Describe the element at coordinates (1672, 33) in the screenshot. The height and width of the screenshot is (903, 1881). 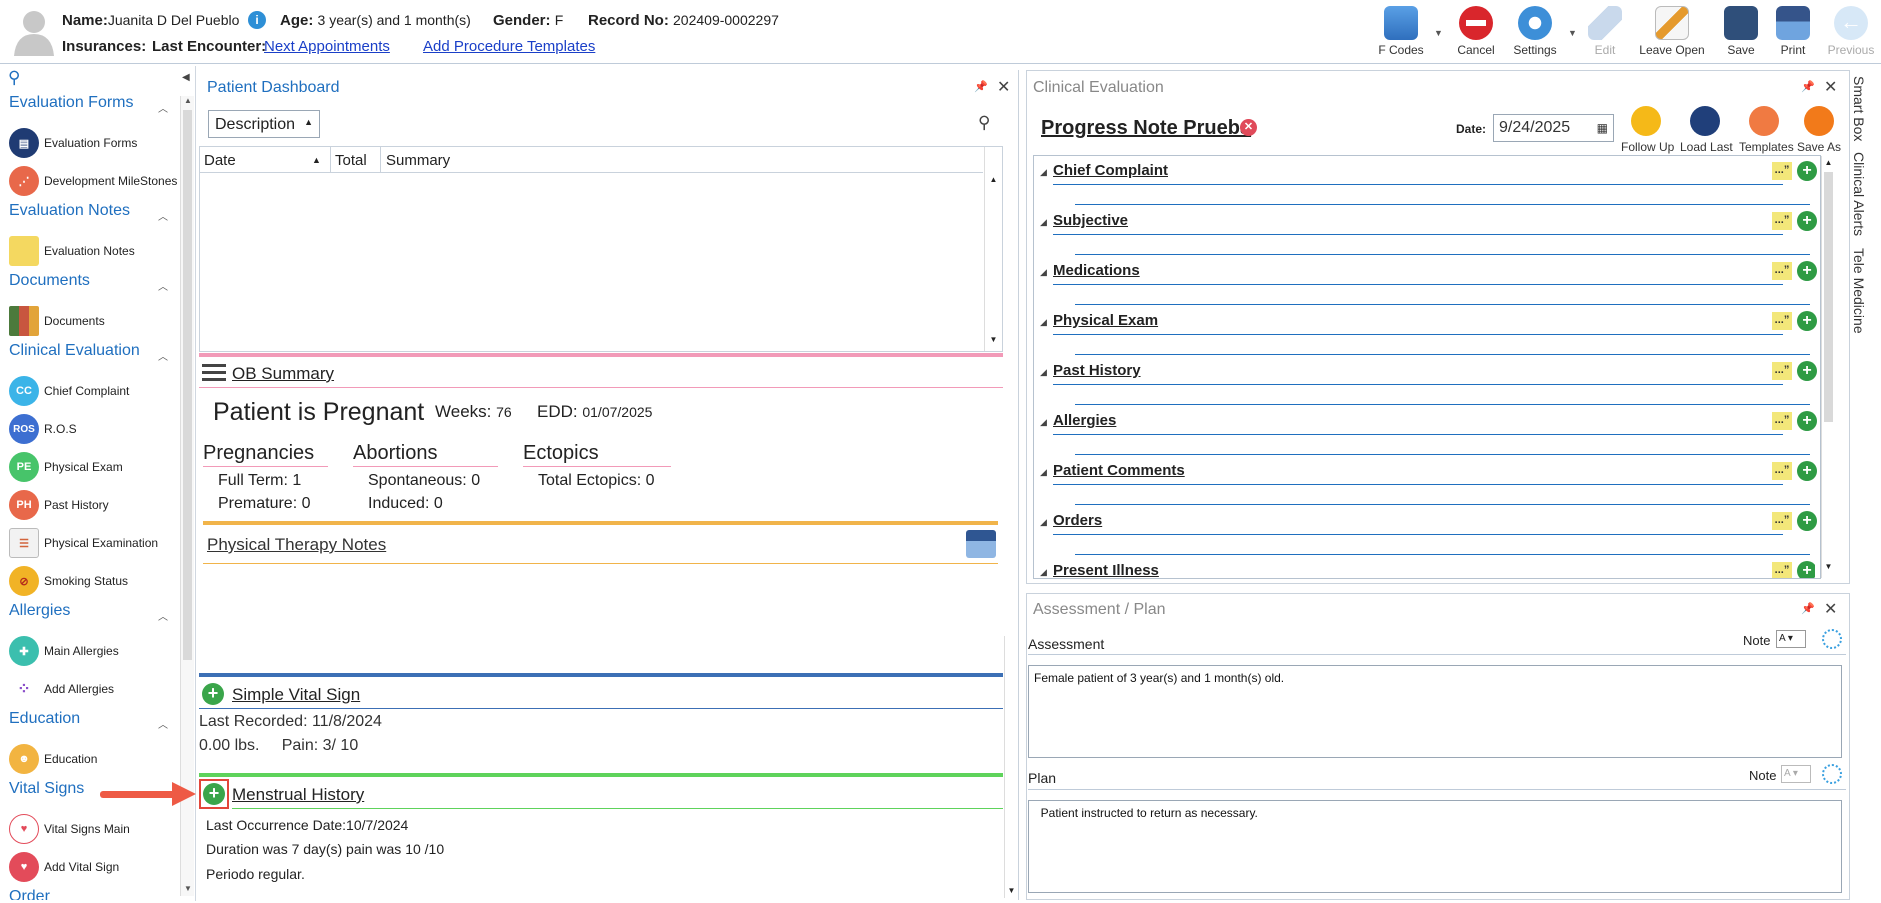
I see `leave-open-button: Leave Open` at that location.